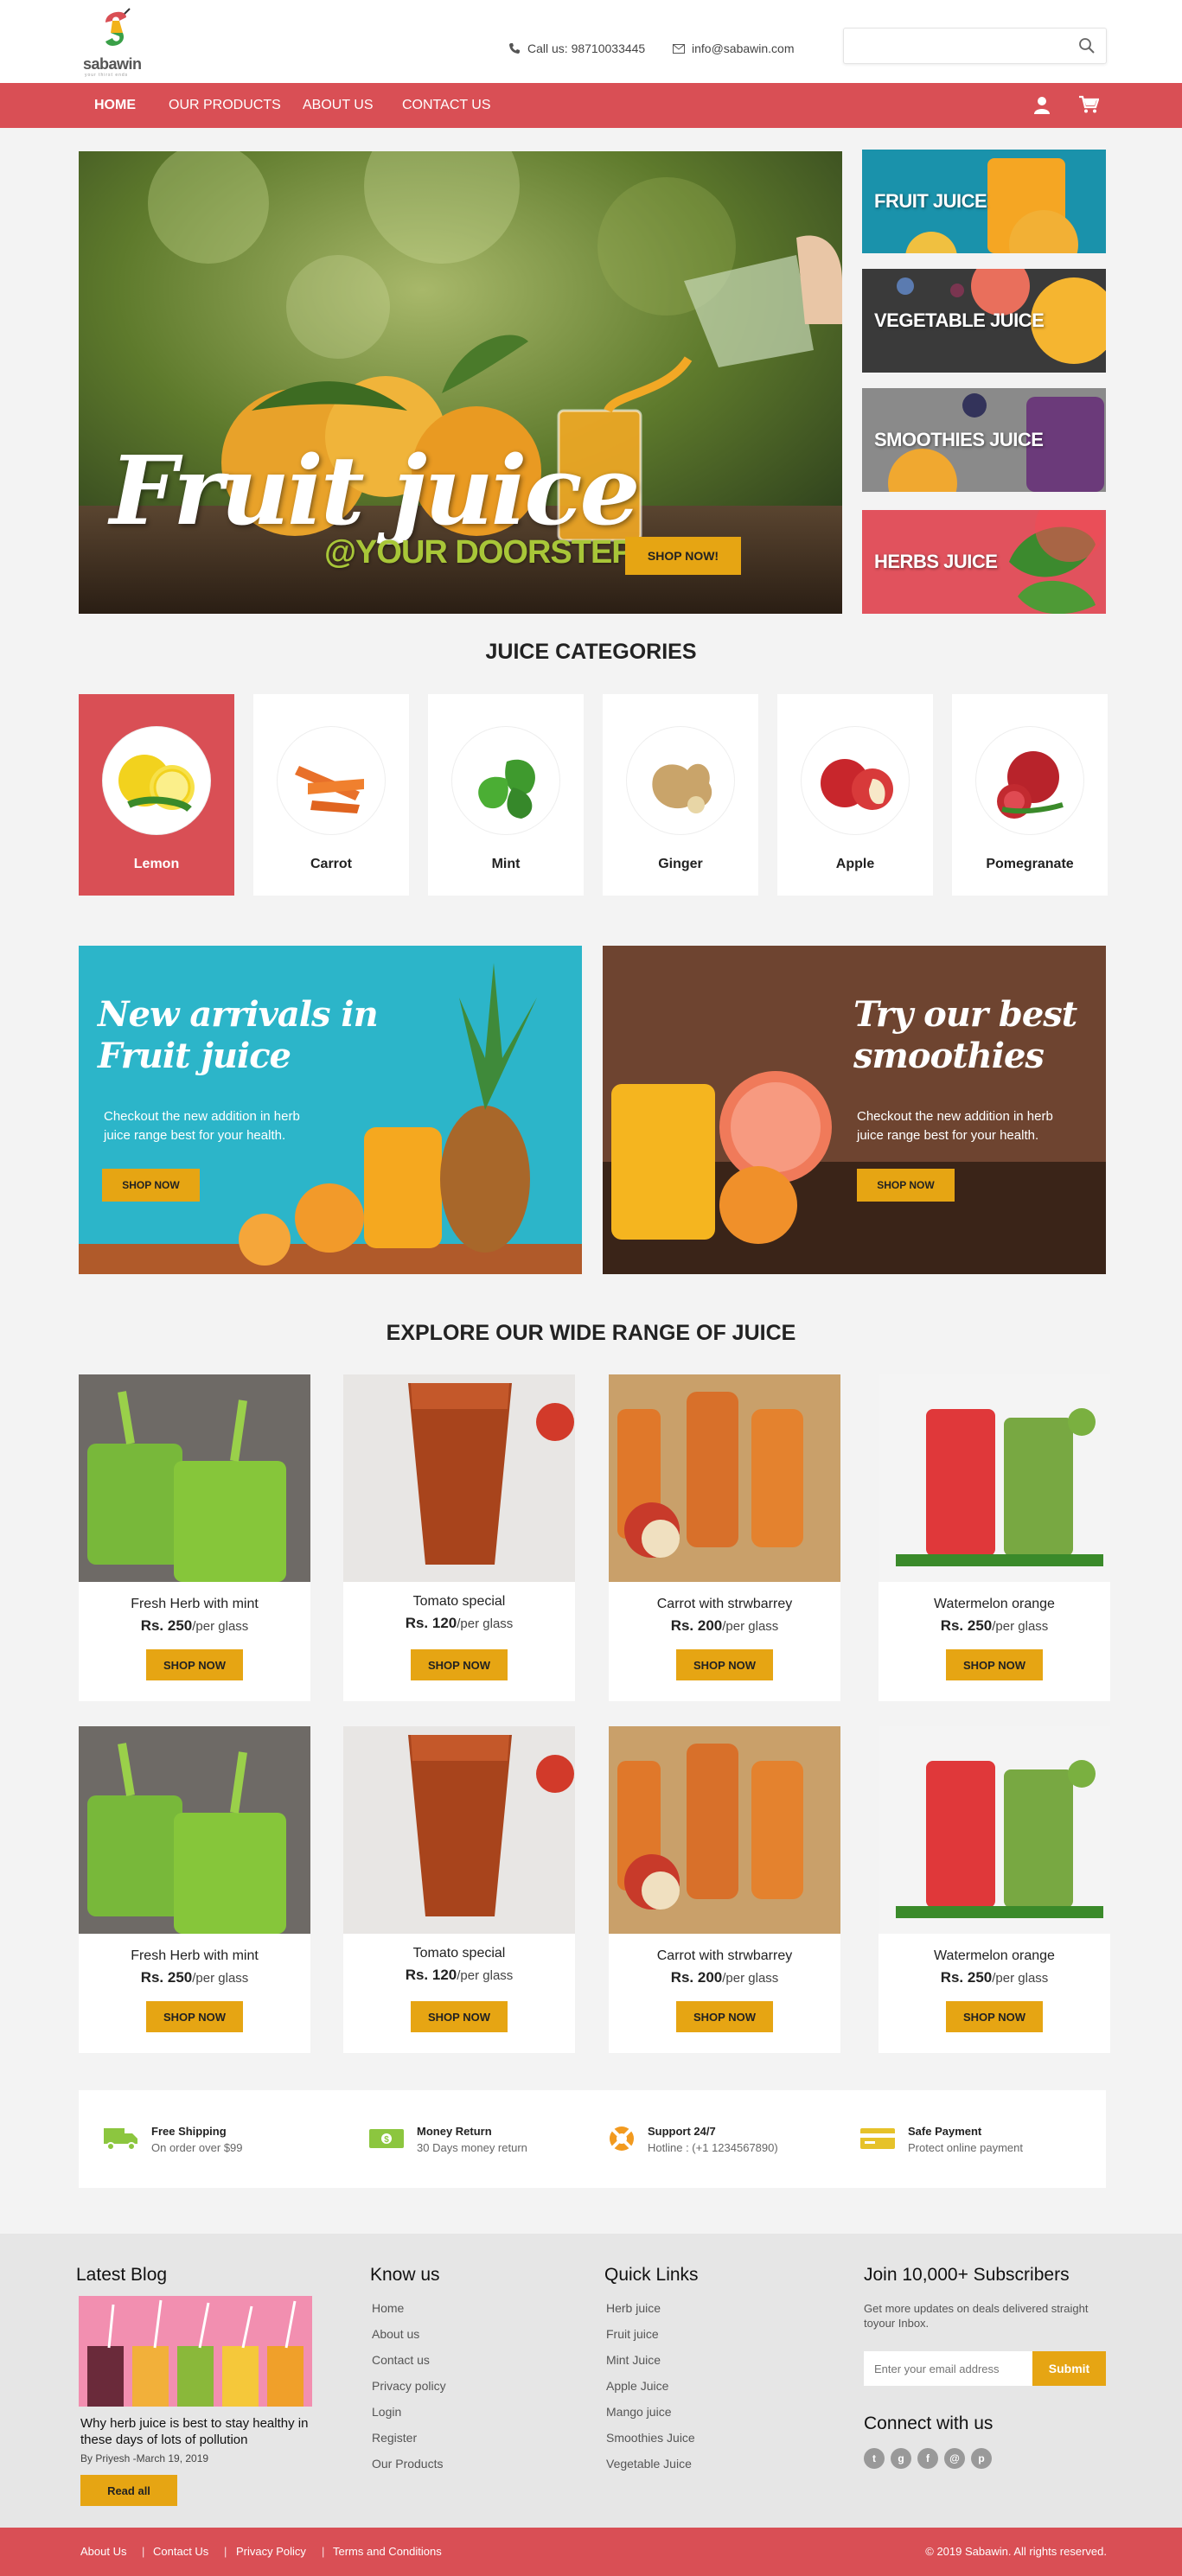 This screenshot has height=2576, width=1182. Describe the element at coordinates (115, 105) in the screenshot. I see `nav-home: HOME` at that location.